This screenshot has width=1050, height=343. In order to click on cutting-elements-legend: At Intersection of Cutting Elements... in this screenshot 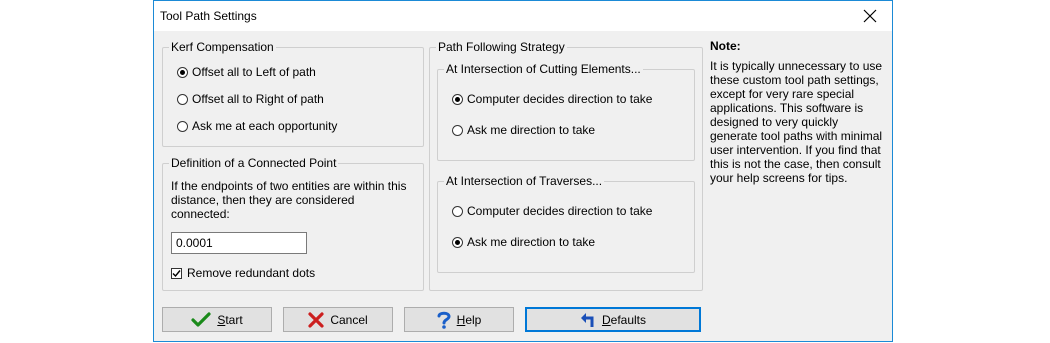, I will do `click(543, 69)`.